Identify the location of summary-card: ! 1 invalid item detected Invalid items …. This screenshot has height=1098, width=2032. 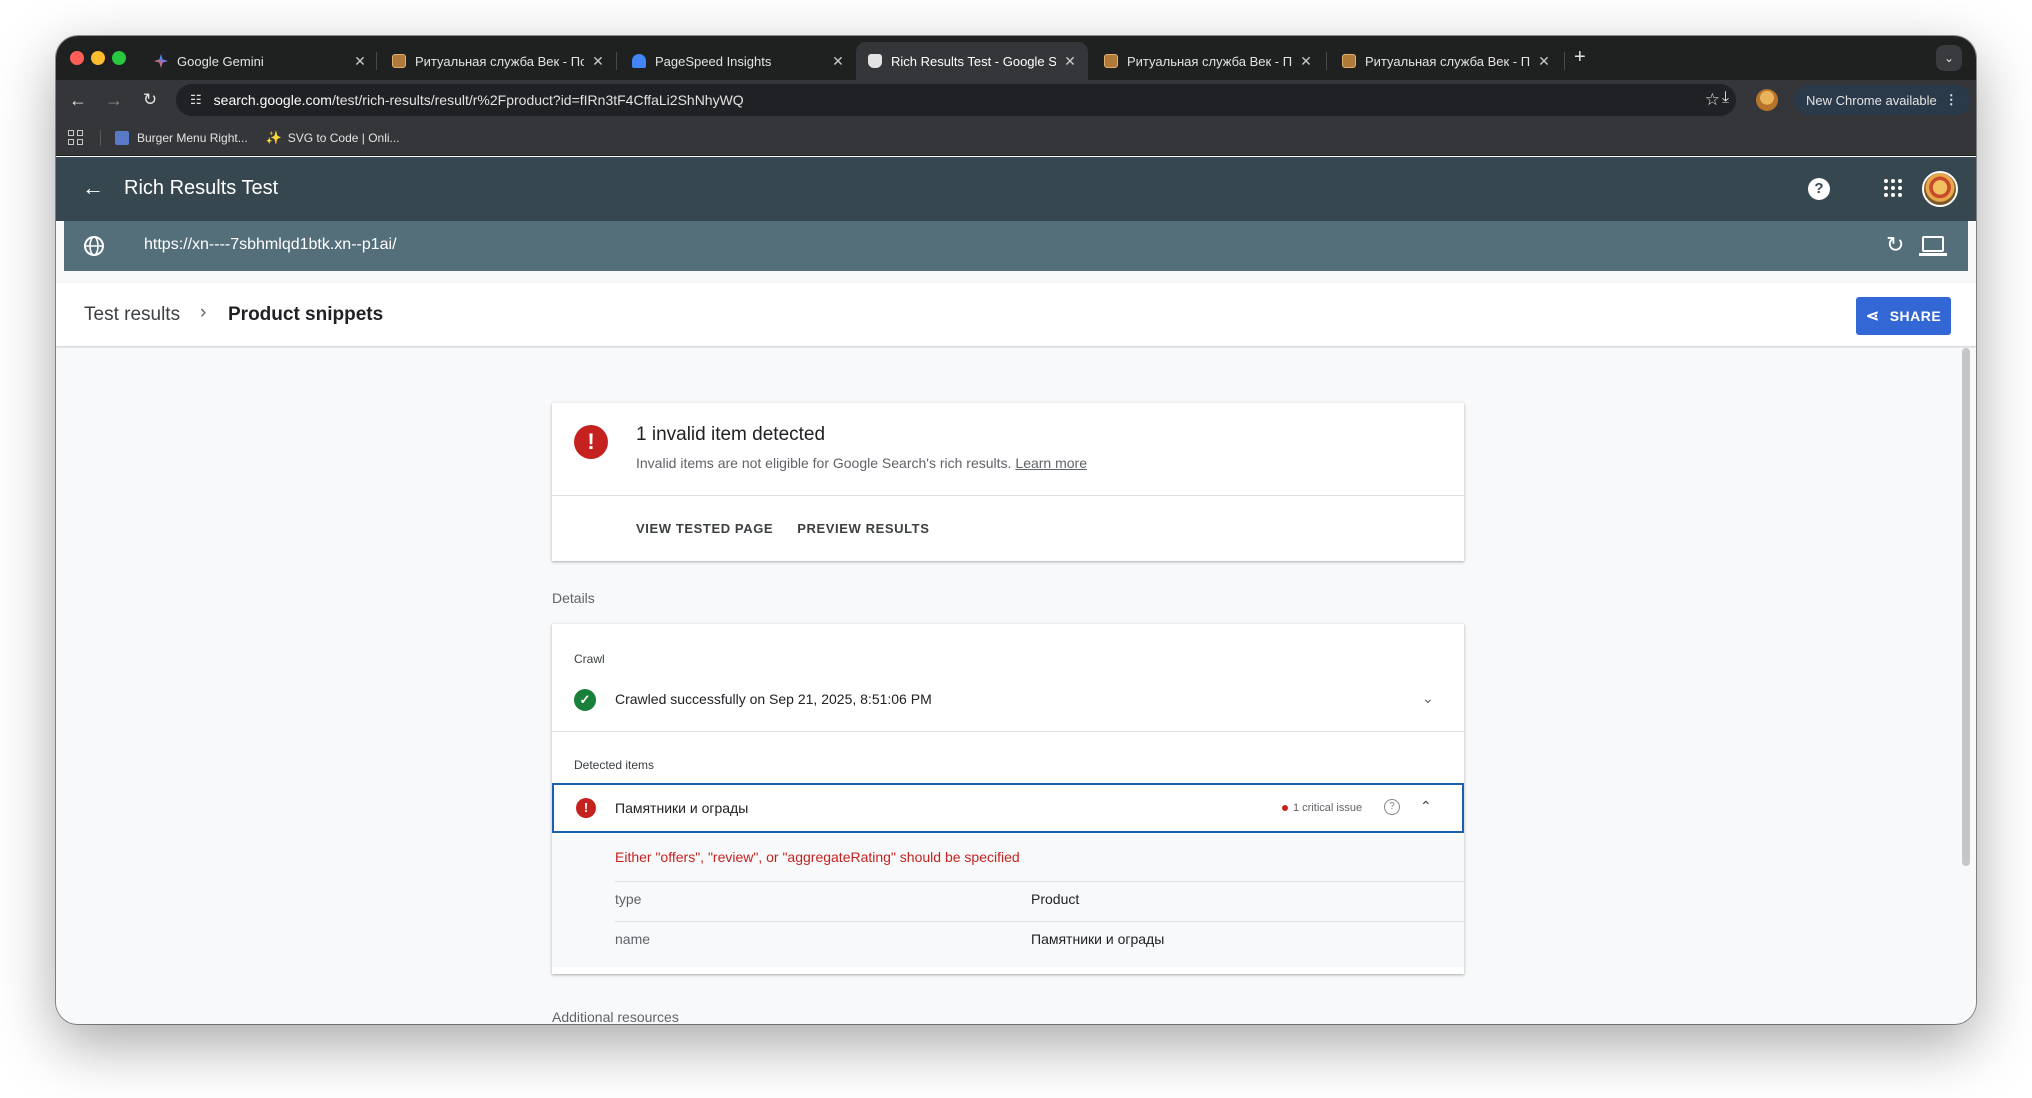
(1008, 482).